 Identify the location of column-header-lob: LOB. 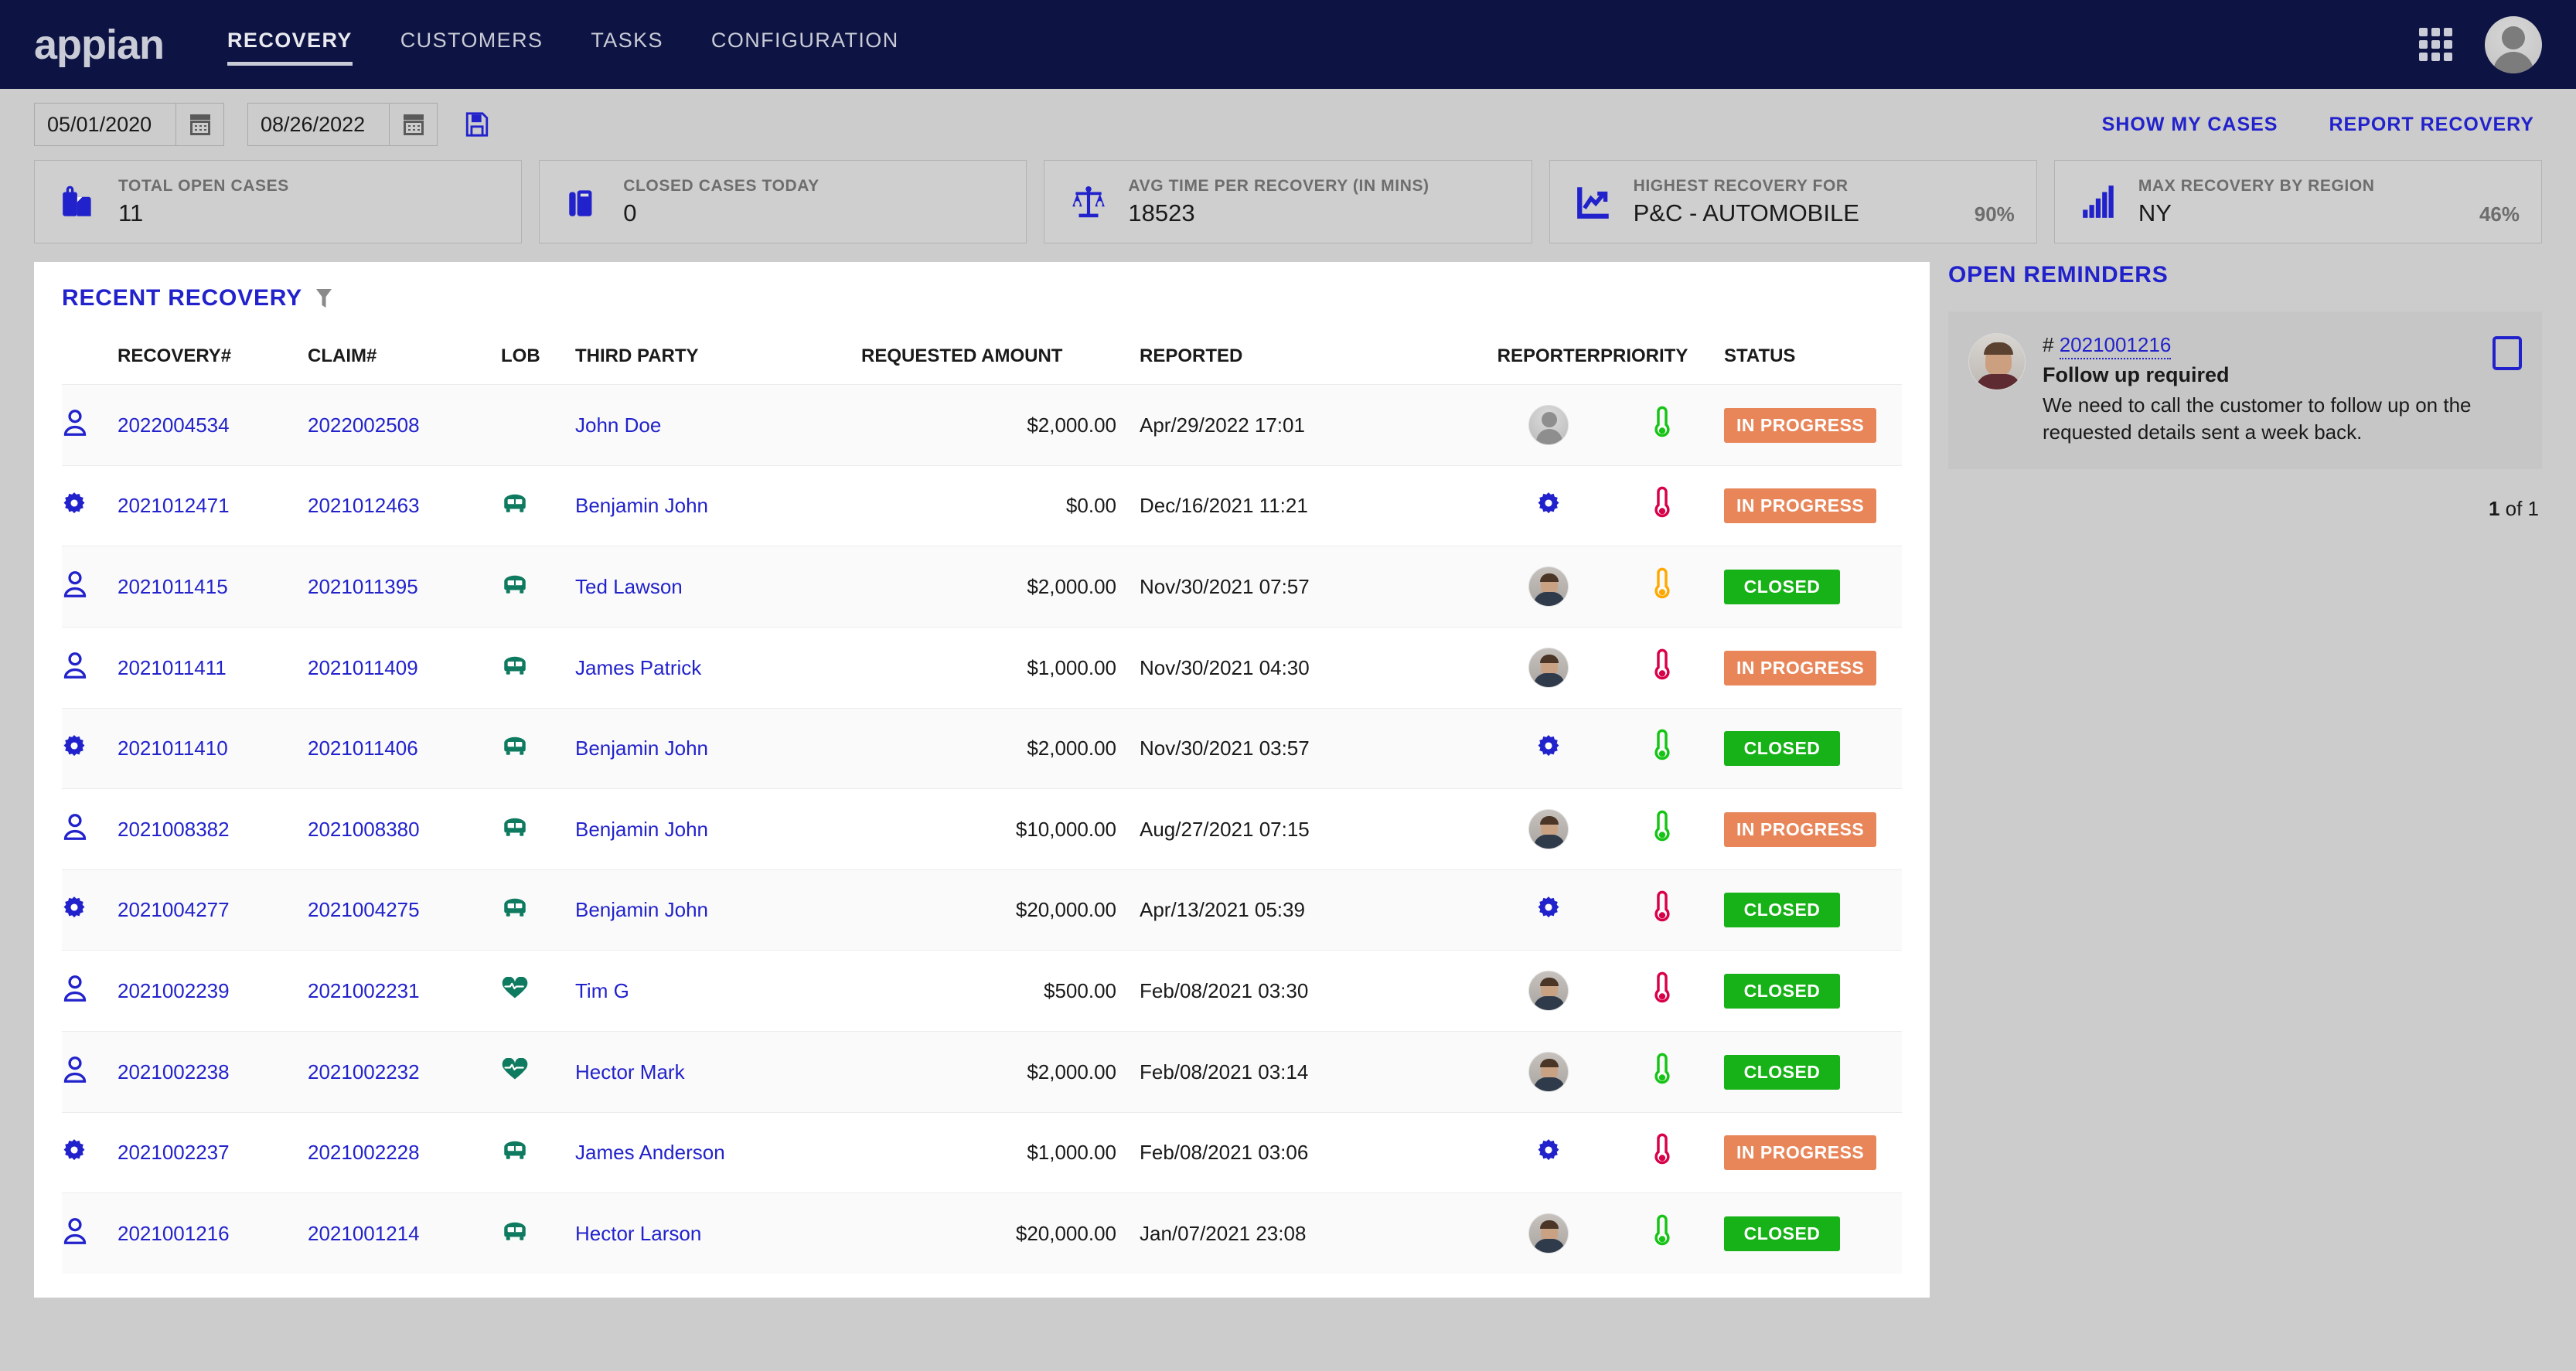
(538, 365).